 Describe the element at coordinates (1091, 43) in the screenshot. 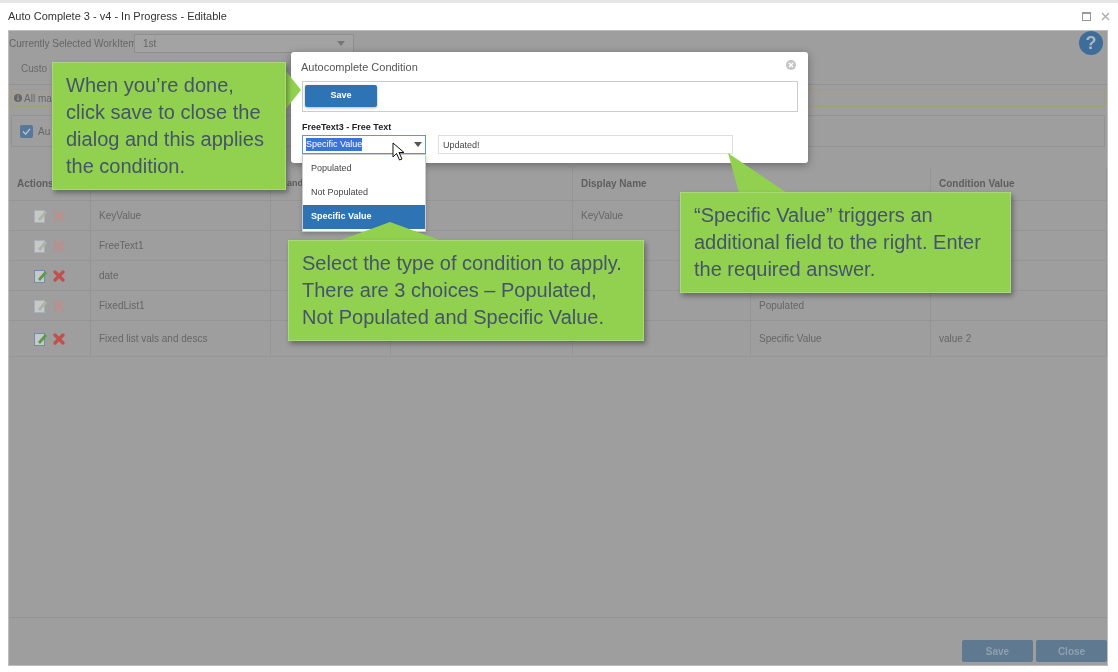

I see `help-button: ?` at that location.